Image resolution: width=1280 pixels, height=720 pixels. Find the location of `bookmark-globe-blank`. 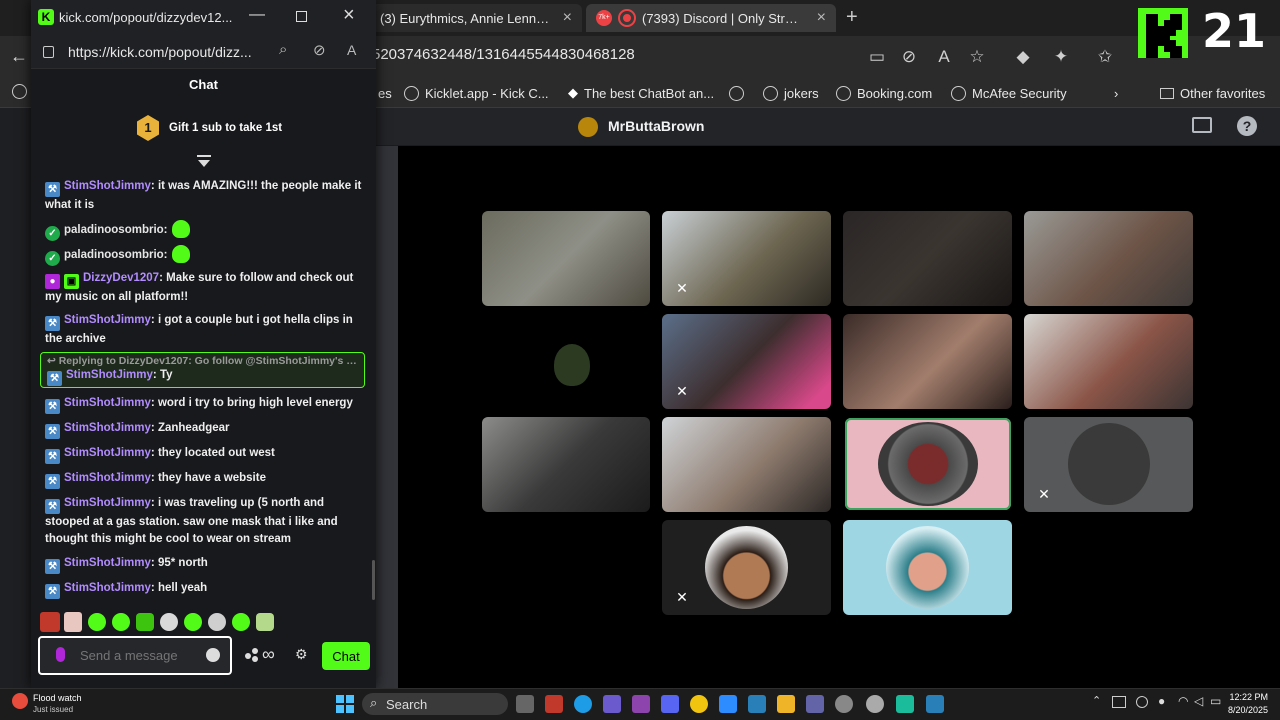

bookmark-globe-blank is located at coordinates (736, 93).